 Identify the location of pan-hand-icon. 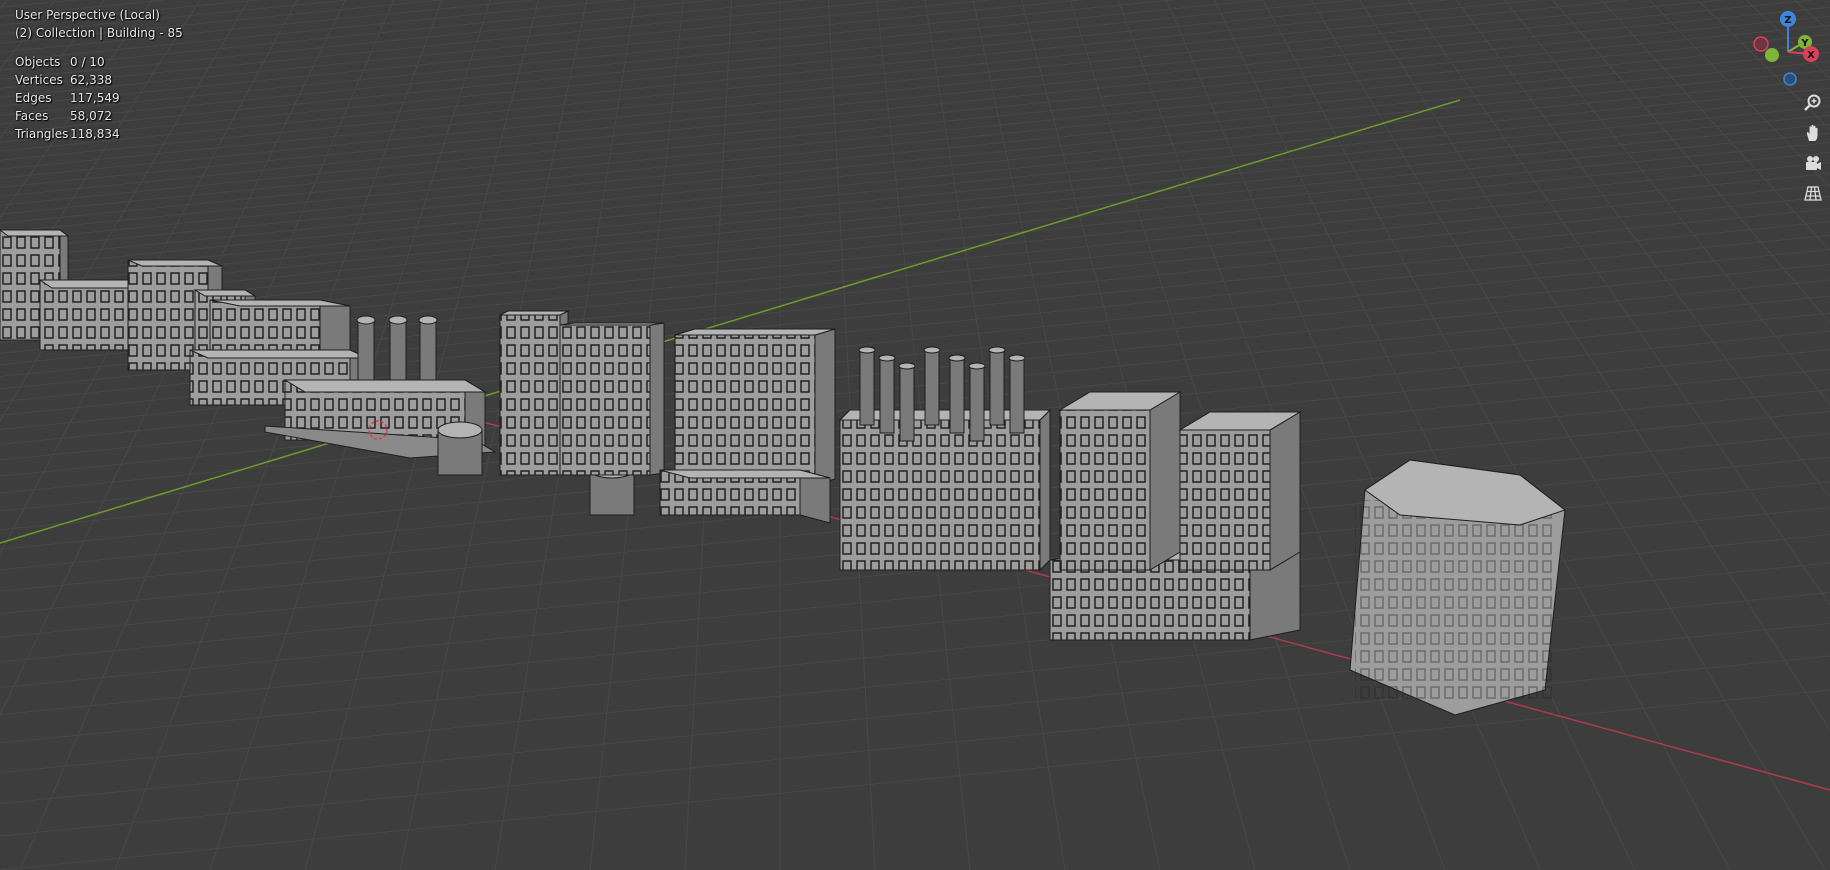
(1812, 132).